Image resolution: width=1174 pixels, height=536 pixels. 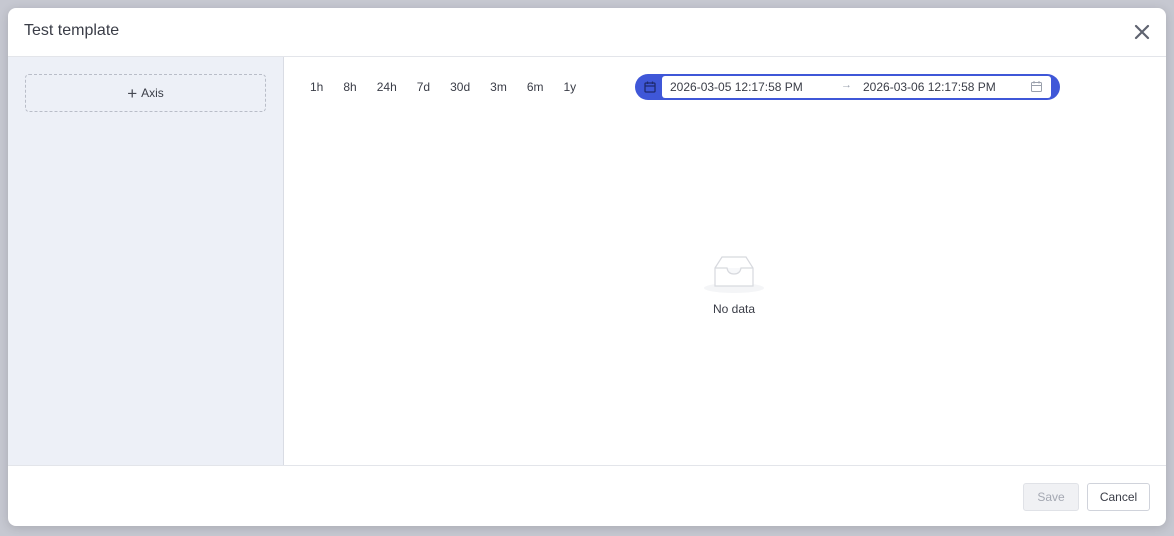 I want to click on calendar-suffix-icon, so click(x=1036, y=86).